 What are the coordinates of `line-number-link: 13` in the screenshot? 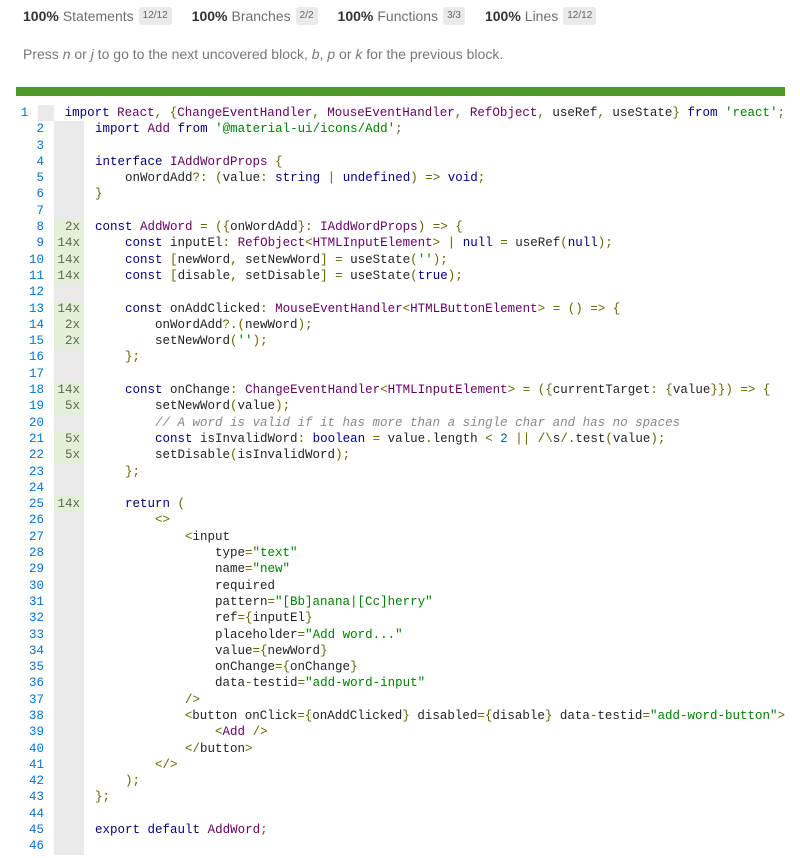 It's located at (32, 309).